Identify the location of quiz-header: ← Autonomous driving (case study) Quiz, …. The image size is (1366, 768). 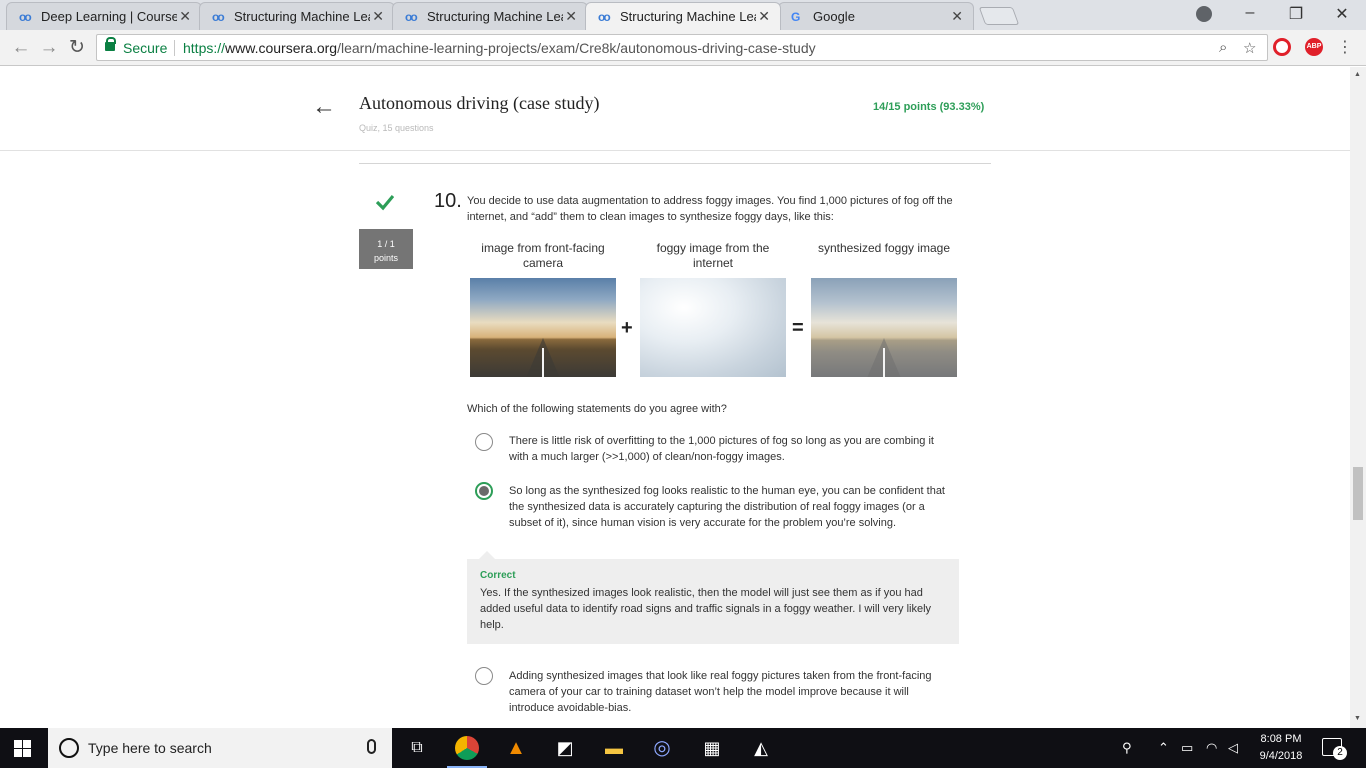
(675, 109).